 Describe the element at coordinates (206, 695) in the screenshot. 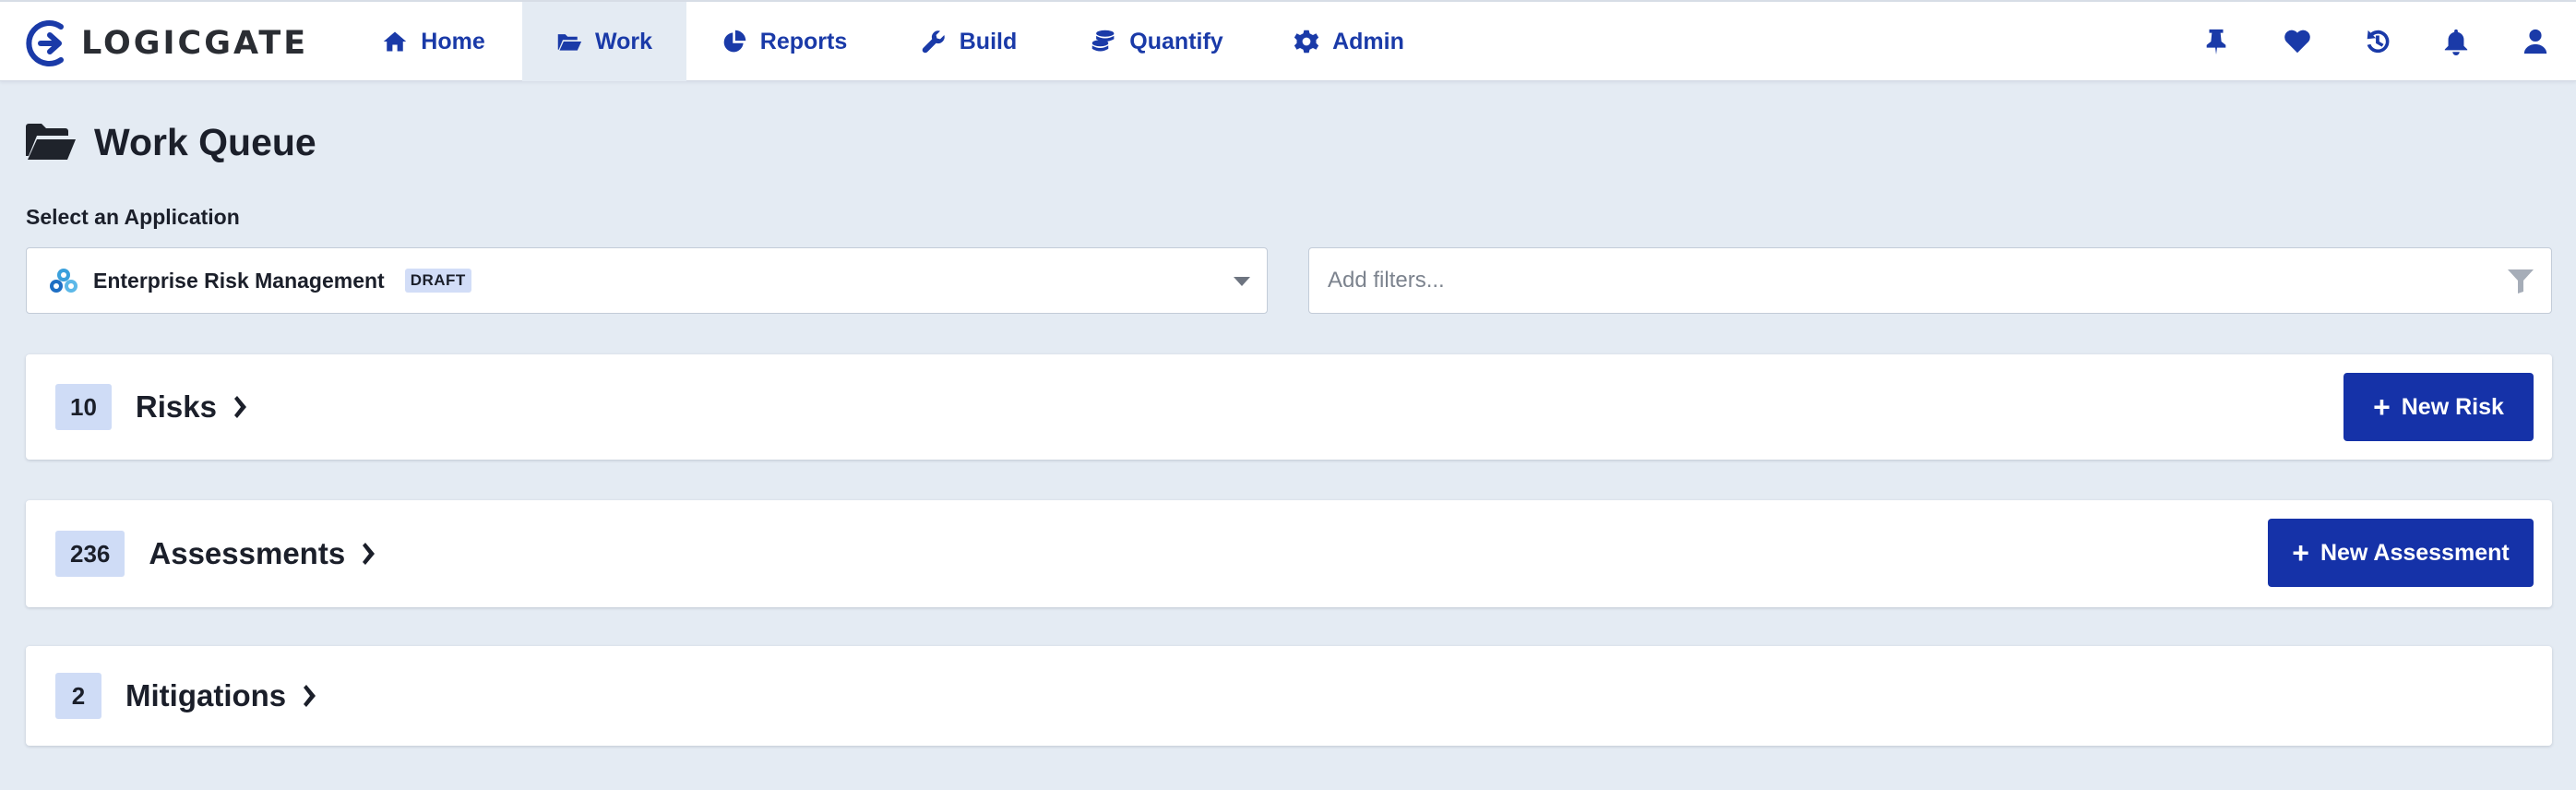

I see `queue-title: Mitigations` at that location.